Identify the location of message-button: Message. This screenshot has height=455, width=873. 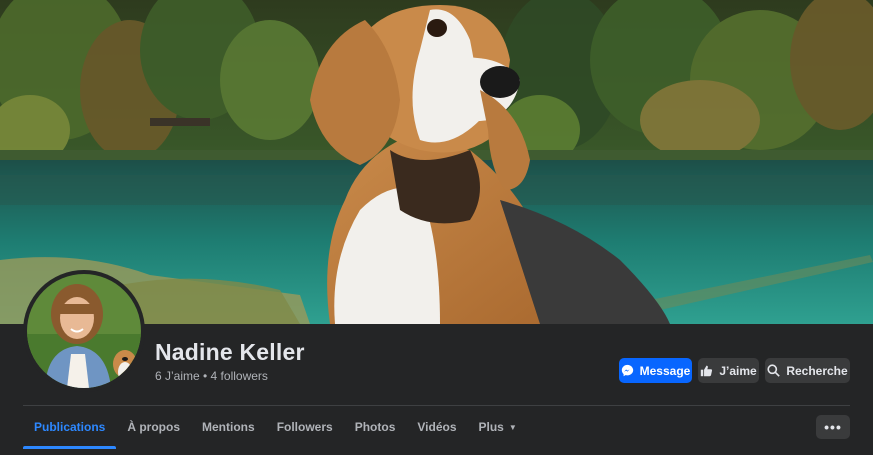
(655, 370).